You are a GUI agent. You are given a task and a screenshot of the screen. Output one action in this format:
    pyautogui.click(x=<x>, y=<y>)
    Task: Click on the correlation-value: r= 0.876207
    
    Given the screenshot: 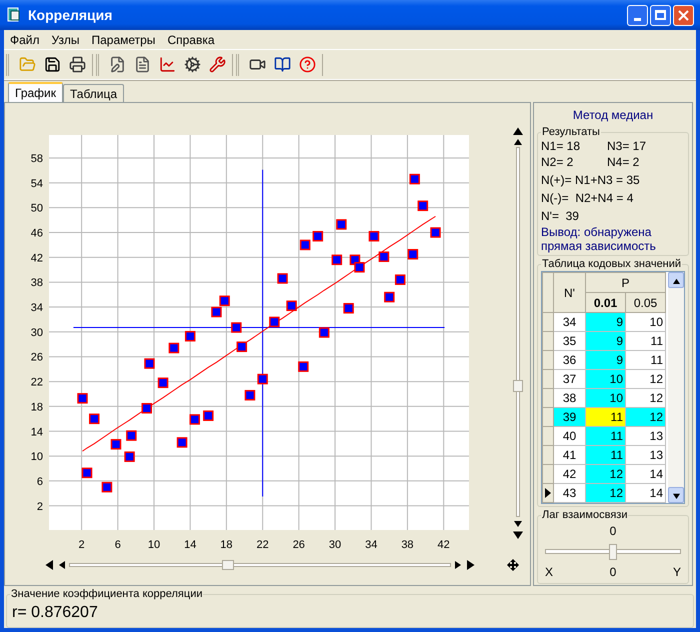 What is the action you would take?
    pyautogui.click(x=54, y=612)
    